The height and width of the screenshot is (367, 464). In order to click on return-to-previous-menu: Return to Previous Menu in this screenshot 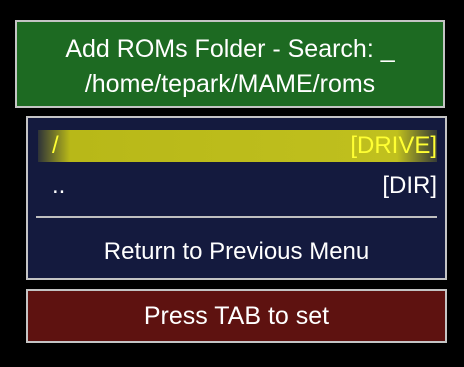, I will do `click(236, 252)`.